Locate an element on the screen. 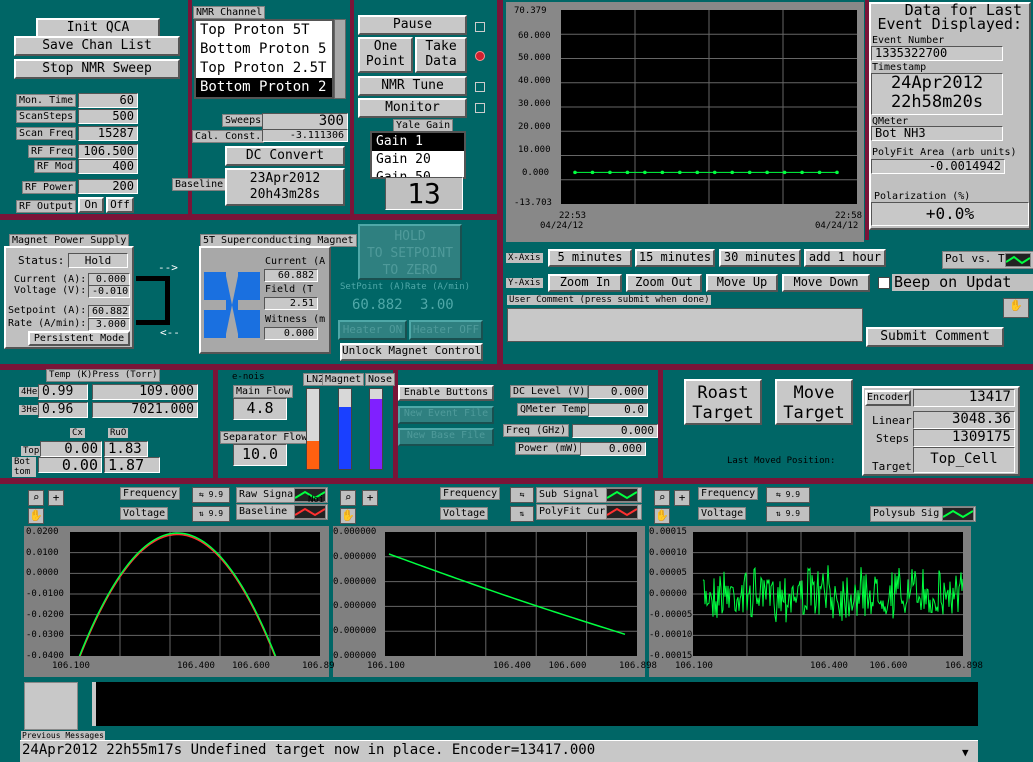 The image size is (1033, 762). yale-gain-list: Gain 1 Gain 20 Gain 50 is located at coordinates (418, 155).